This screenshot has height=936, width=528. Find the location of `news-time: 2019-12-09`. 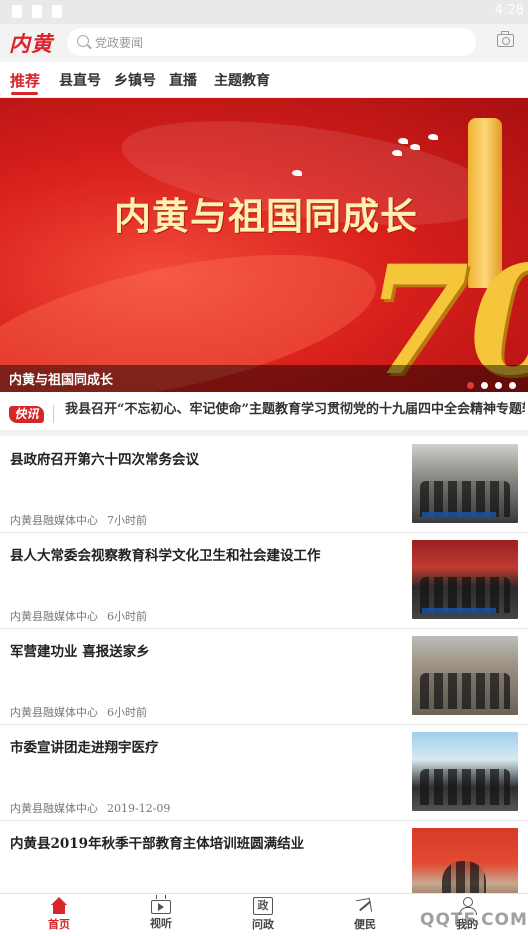

news-time: 2019-12-09 is located at coordinates (139, 808).